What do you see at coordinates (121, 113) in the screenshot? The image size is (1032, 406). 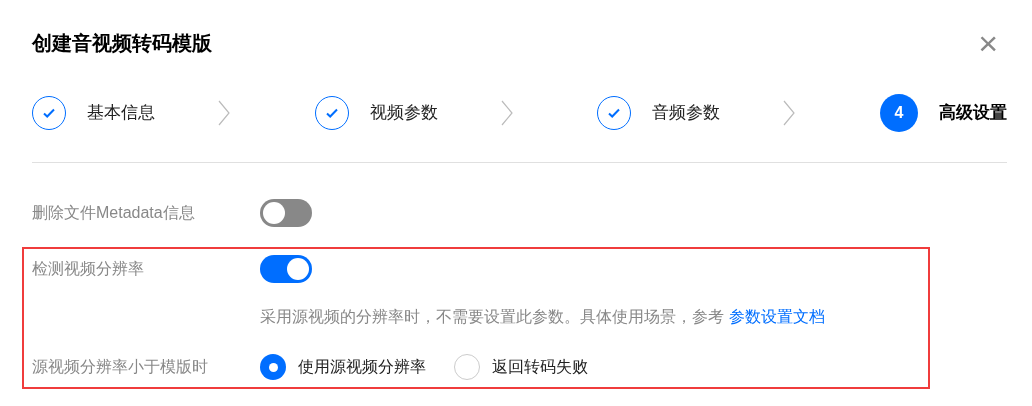 I see `step-label: 基本信息` at bounding box center [121, 113].